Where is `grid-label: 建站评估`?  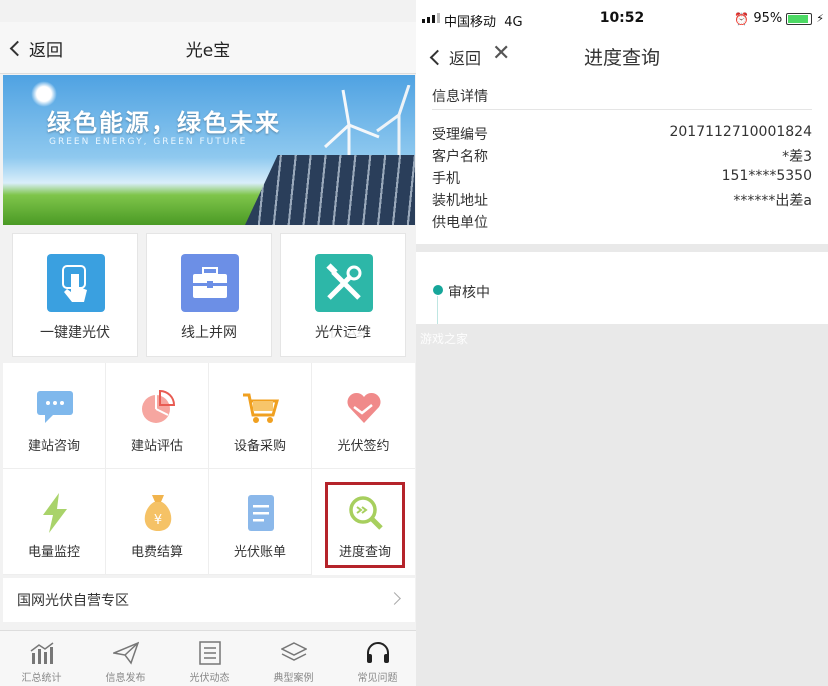 grid-label: 建站评估 is located at coordinates (156, 446).